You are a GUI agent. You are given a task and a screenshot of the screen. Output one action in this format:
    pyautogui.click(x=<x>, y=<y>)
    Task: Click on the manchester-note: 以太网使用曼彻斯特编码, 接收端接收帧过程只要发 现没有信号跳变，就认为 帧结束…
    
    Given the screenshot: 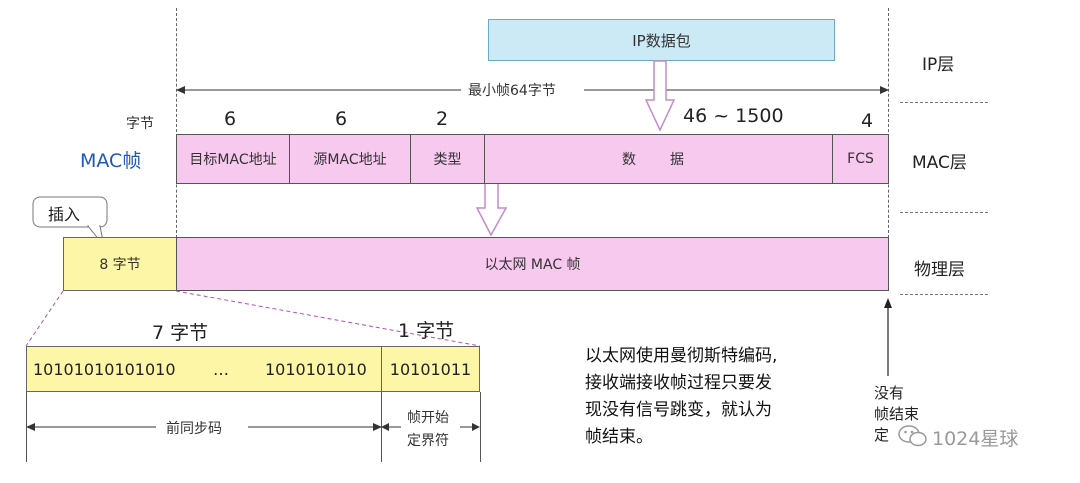 What is the action you would take?
    pyautogui.click(x=681, y=397)
    